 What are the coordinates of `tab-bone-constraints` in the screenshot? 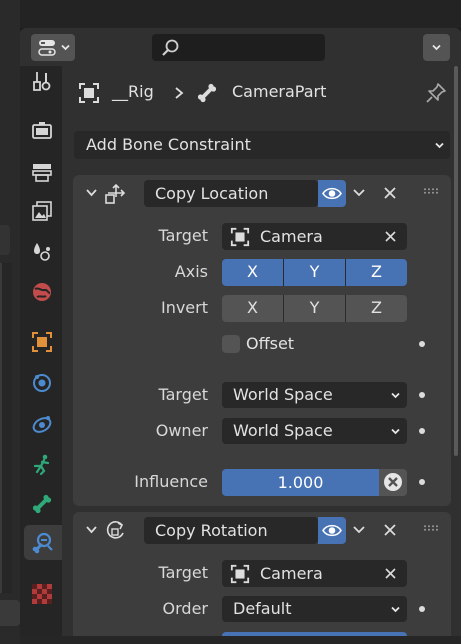 It's located at (43, 542).